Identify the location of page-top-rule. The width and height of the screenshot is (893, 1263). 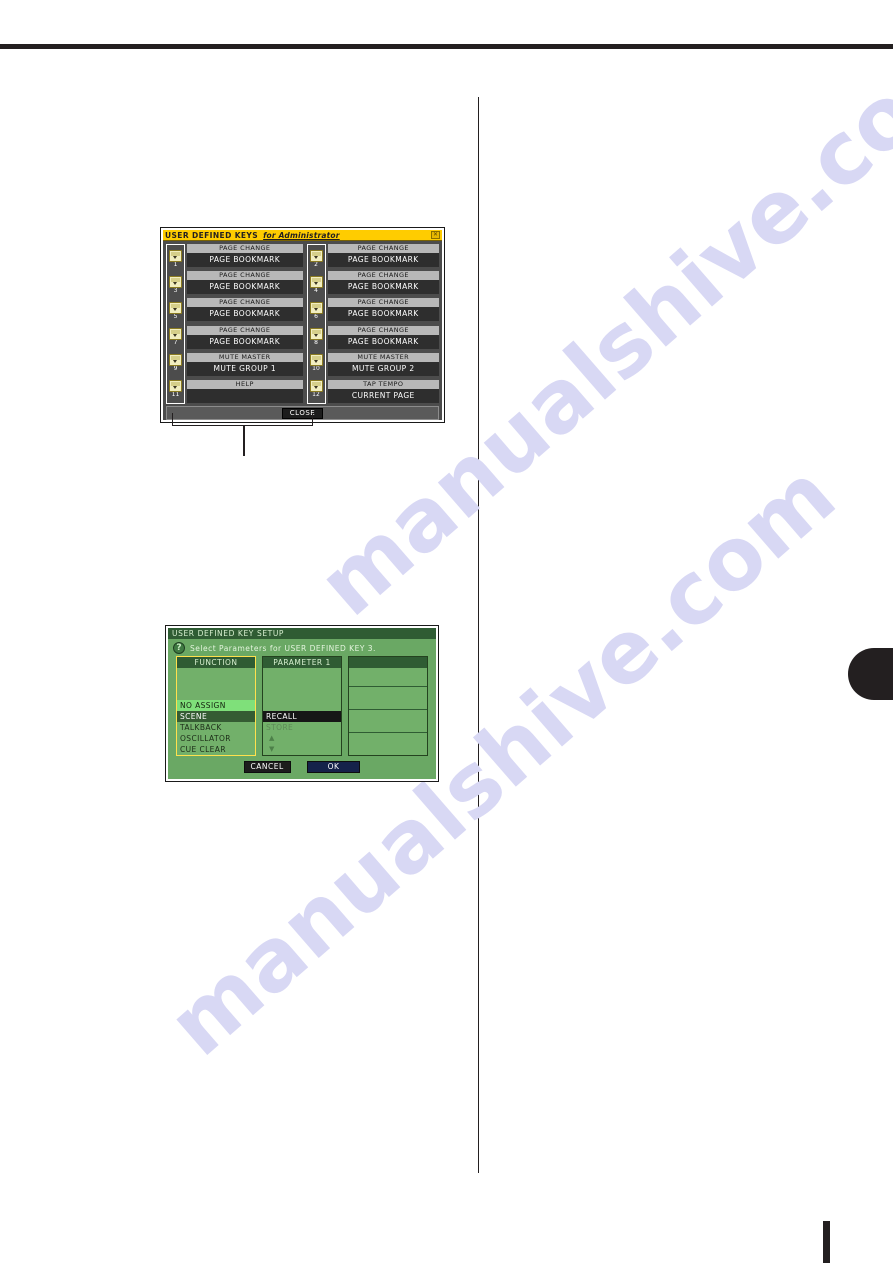
(446, 46).